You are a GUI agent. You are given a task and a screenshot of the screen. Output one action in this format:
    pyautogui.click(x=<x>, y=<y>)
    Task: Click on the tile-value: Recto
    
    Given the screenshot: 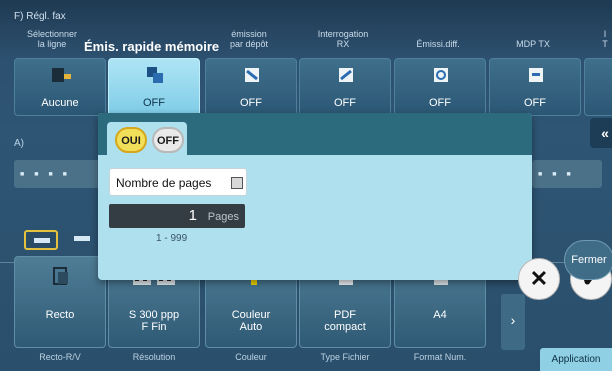 What is the action you would take?
    pyautogui.click(x=60, y=315)
    